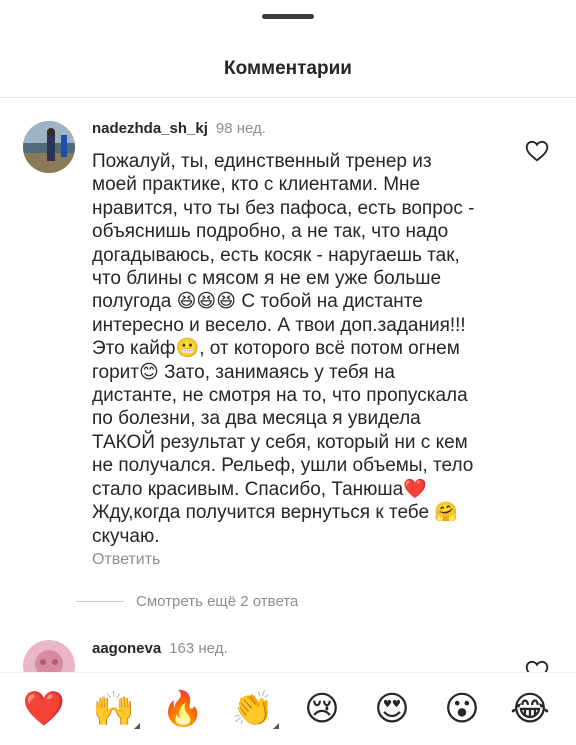 The image size is (576, 745). I want to click on surprised-face-emoji-icon: 😮, so click(462, 709).